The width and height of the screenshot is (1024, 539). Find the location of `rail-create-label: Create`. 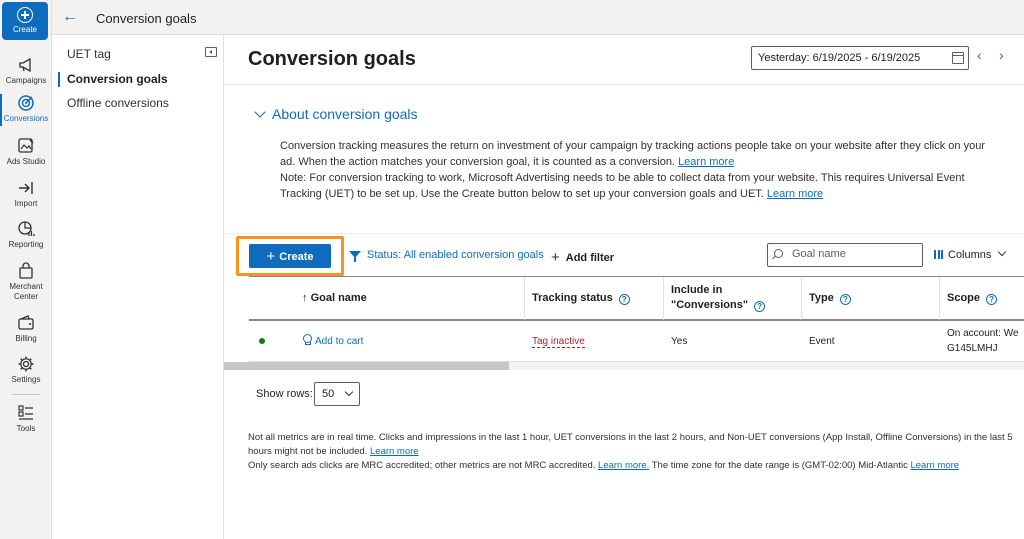

rail-create-label: Create is located at coordinates (24, 29).